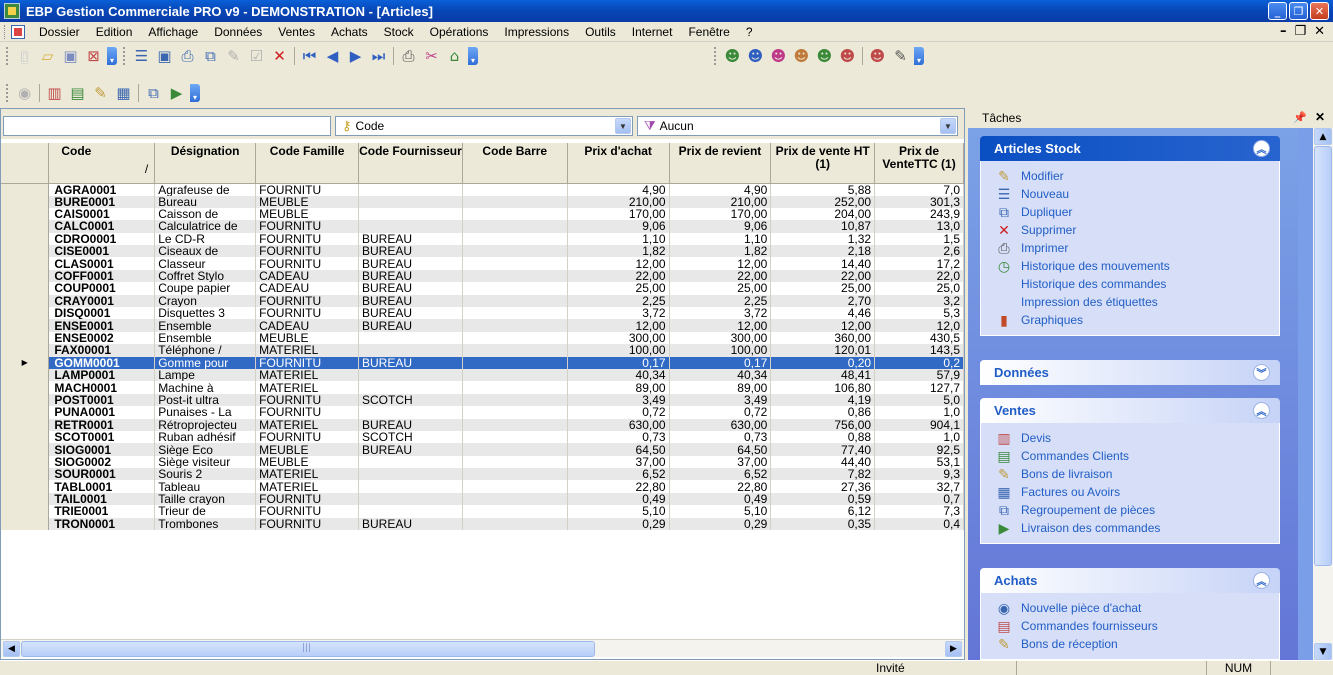 The width and height of the screenshot is (1333, 675). I want to click on task-link: ▦ Factures ou Avoirs, so click(1137, 492).